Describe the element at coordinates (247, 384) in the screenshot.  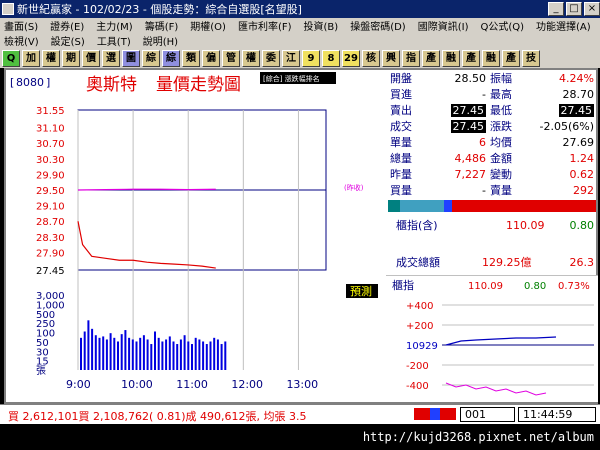
I see `time-tick: 12:00` at that location.